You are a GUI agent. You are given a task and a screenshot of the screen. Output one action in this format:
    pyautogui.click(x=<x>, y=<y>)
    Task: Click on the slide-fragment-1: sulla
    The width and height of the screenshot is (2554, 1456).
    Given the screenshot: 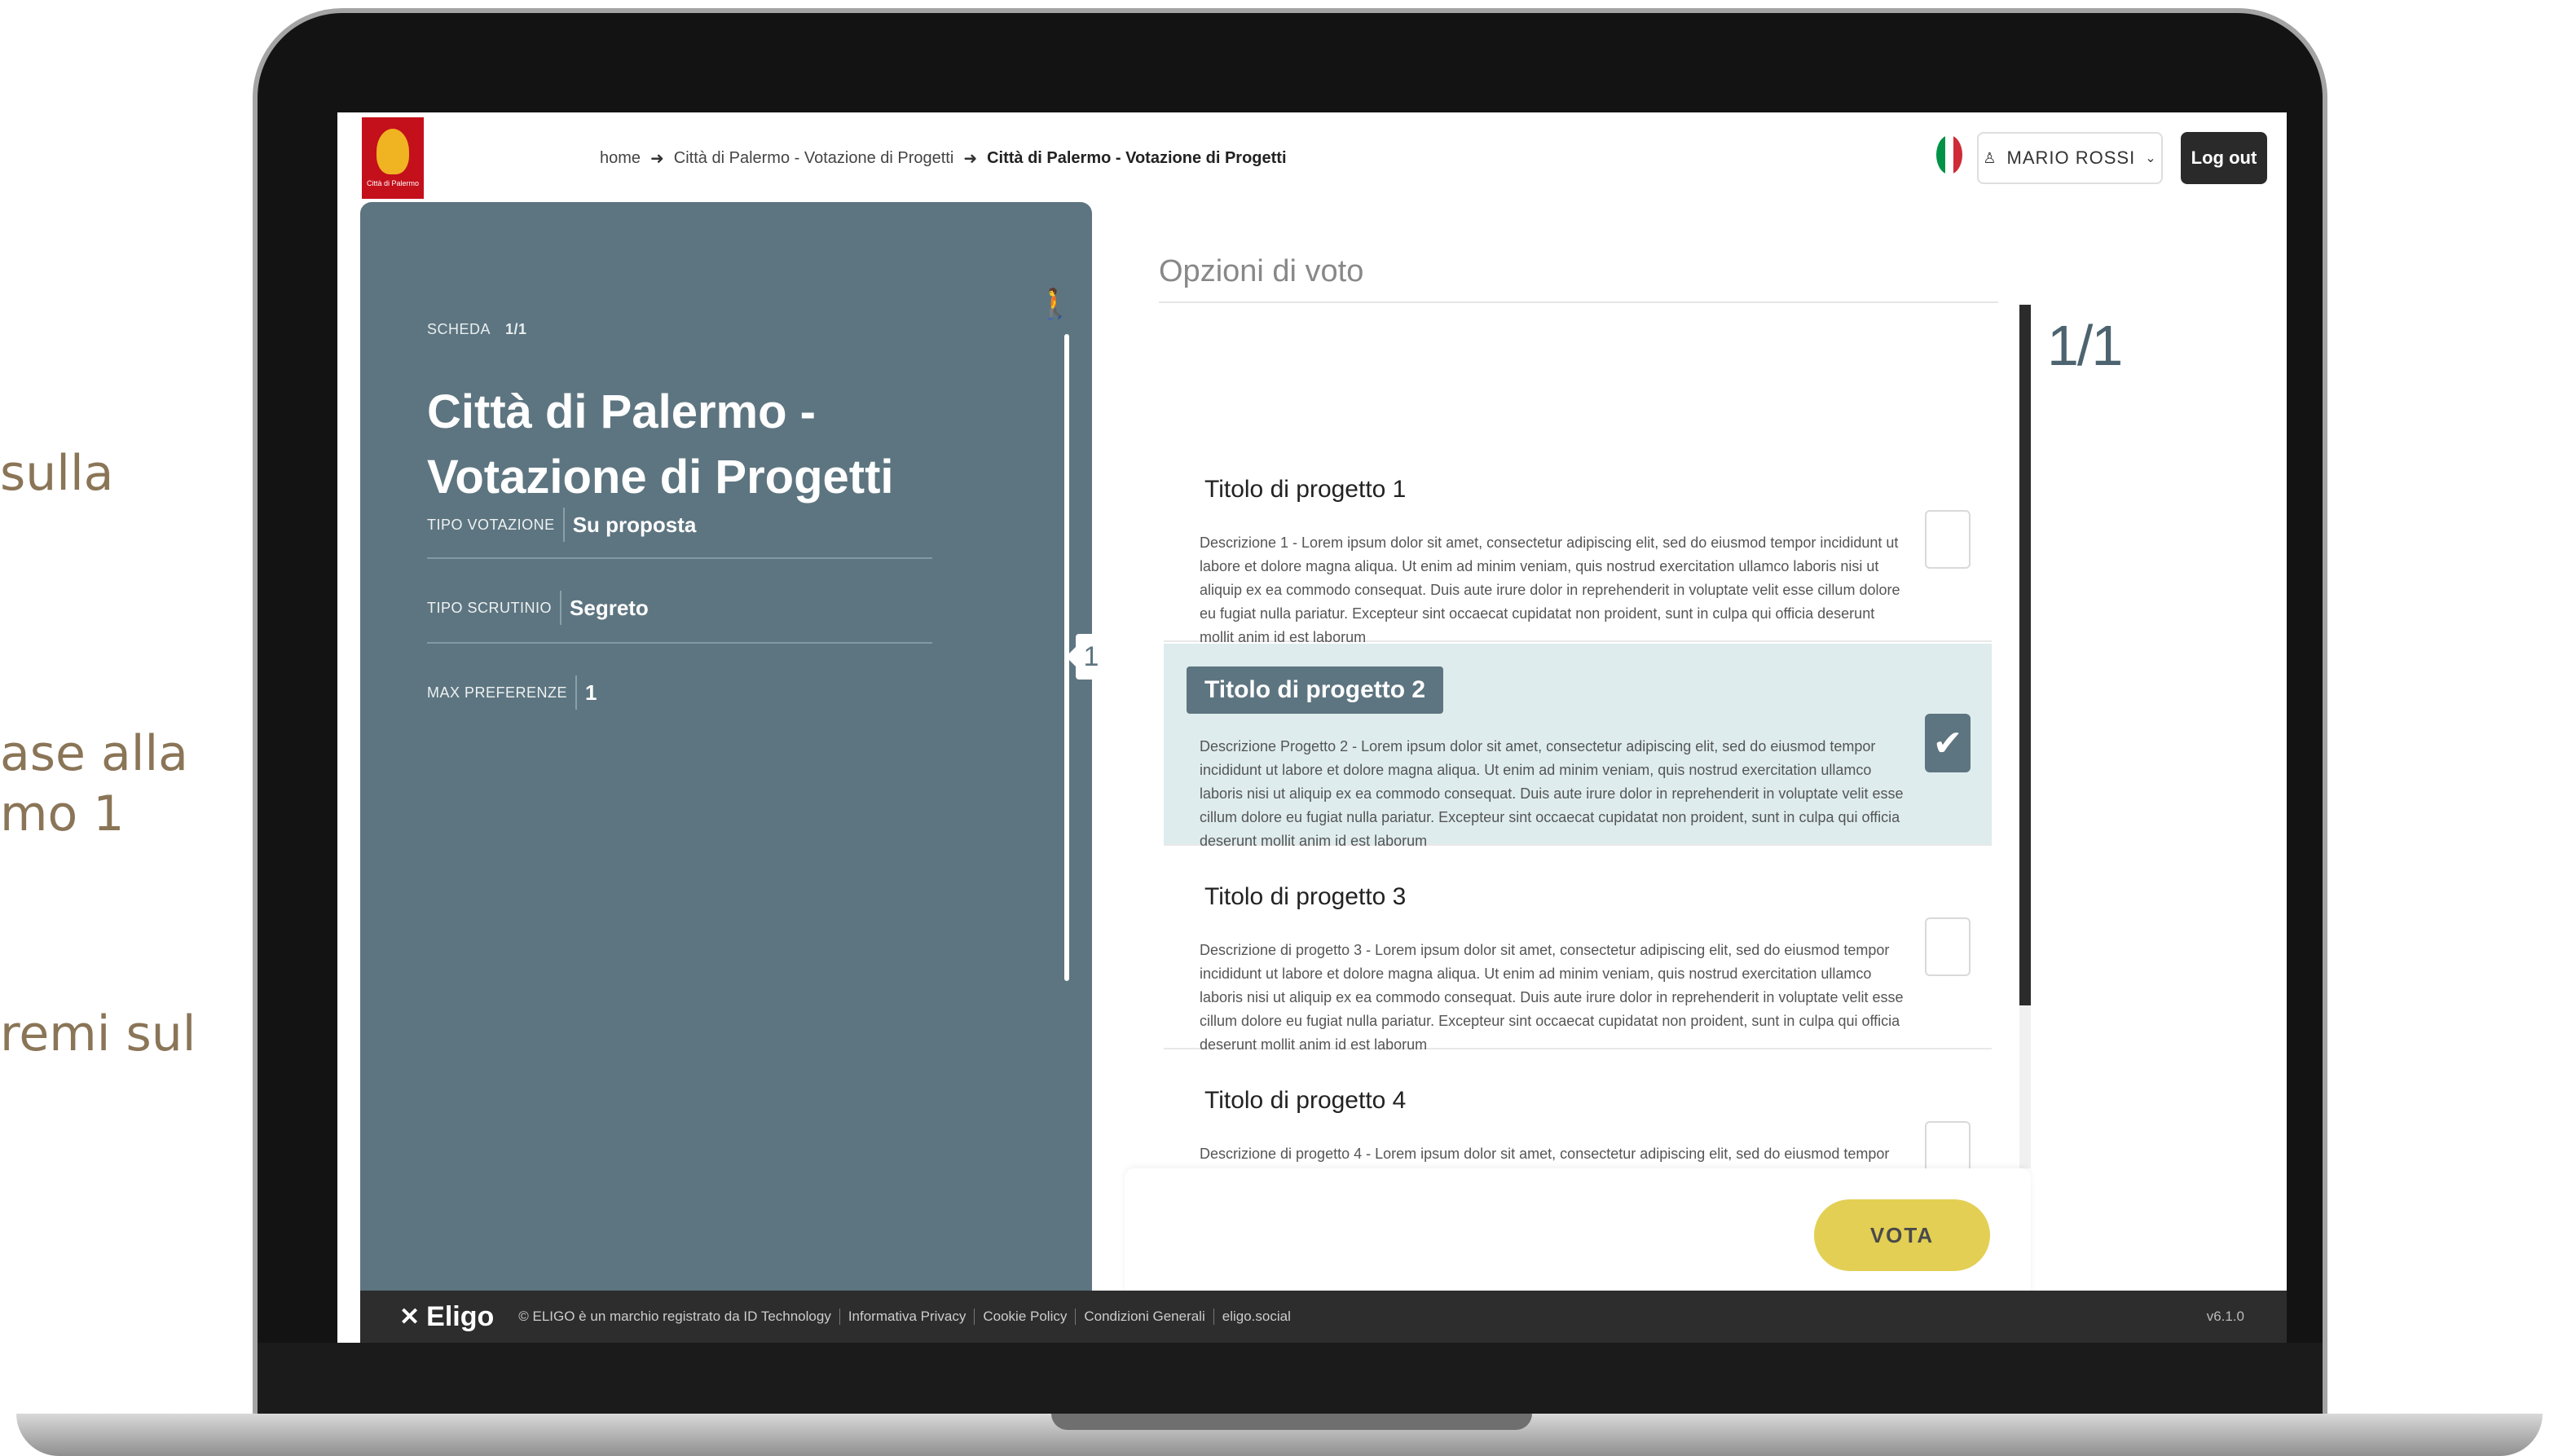 What is the action you would take?
    pyautogui.click(x=57, y=474)
    